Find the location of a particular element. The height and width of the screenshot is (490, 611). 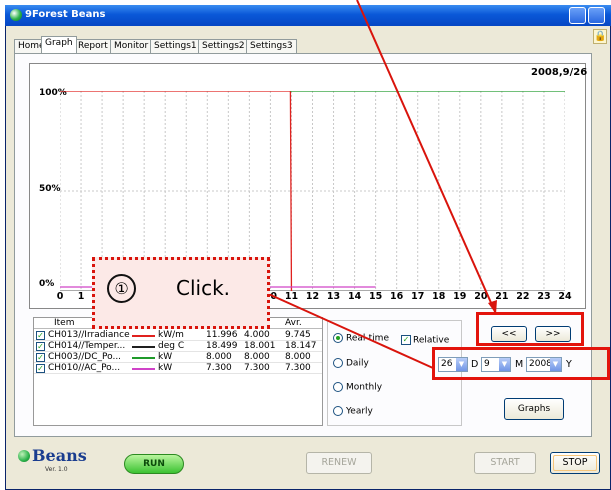

x-tick-label: 14 is located at coordinates (354, 296).